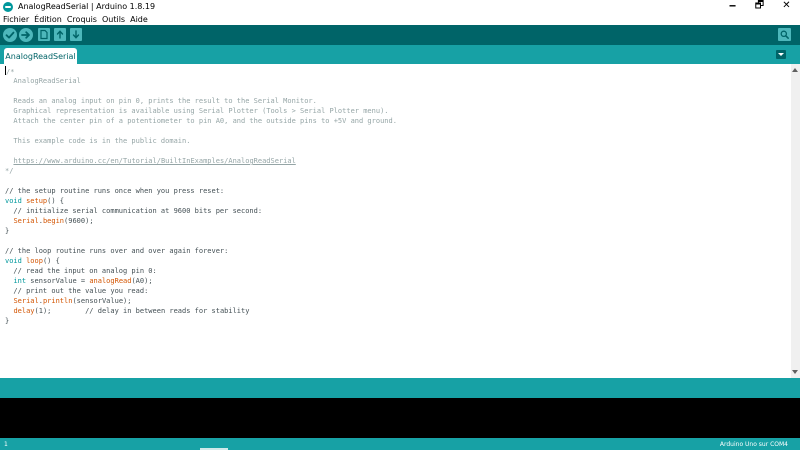 The image size is (800, 450). Describe the element at coordinates (81, 271) in the screenshot. I see `code-token: // read the input on analog pin 0:` at that location.